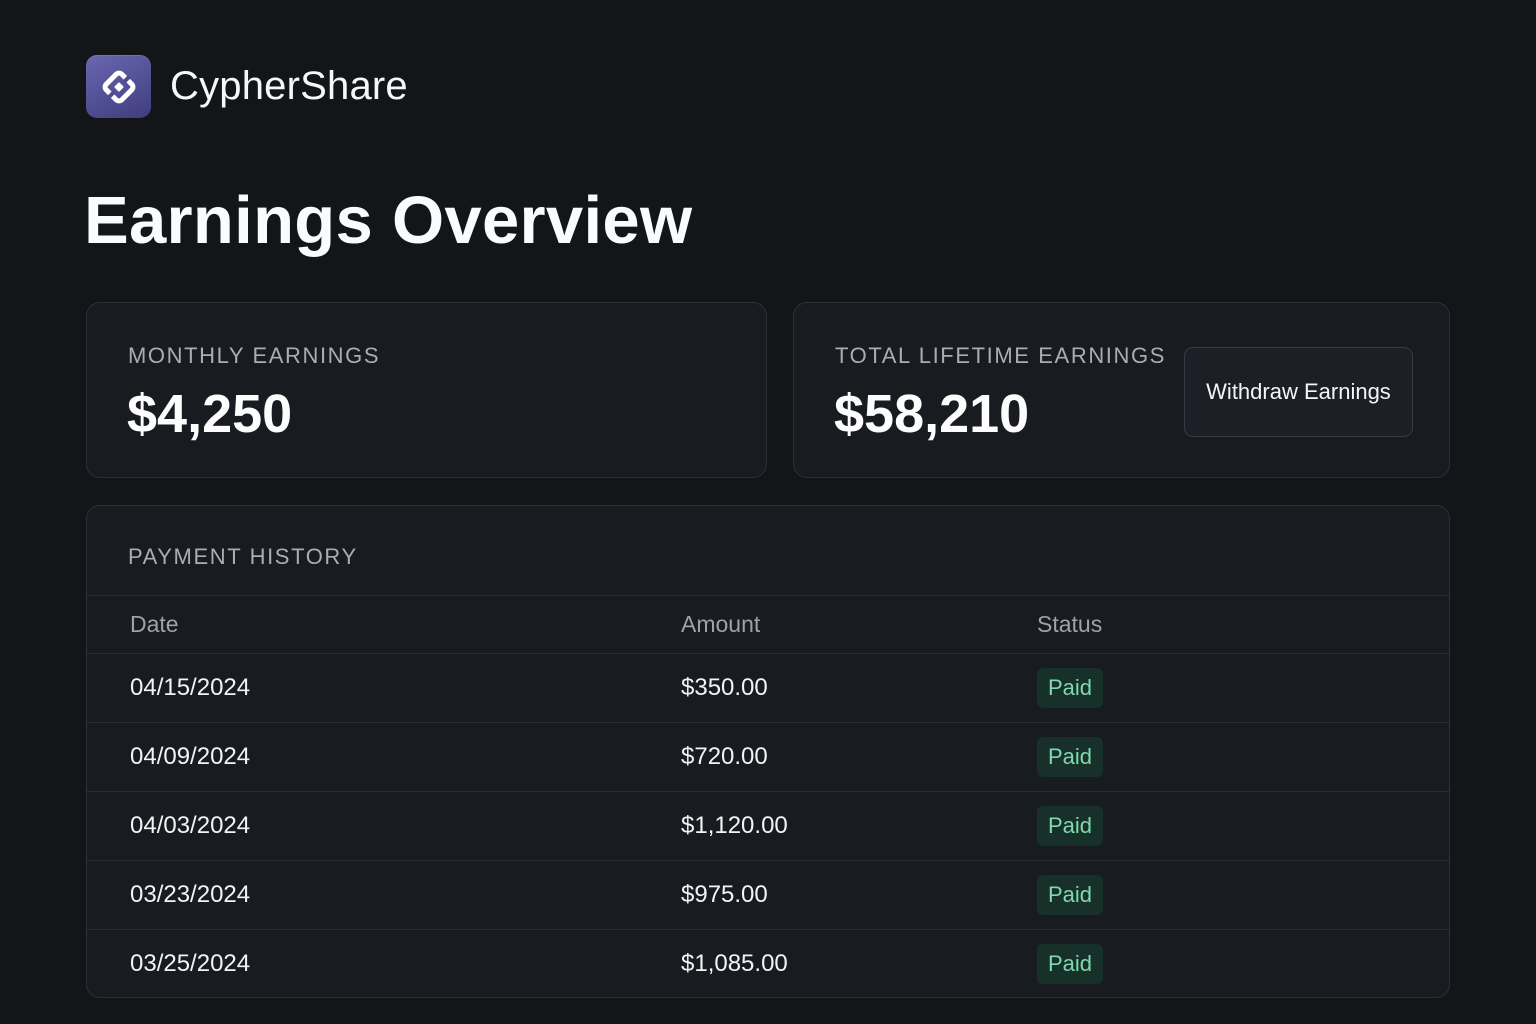 This screenshot has height=1024, width=1536. I want to click on payment-amount: $975.00, so click(724, 894).